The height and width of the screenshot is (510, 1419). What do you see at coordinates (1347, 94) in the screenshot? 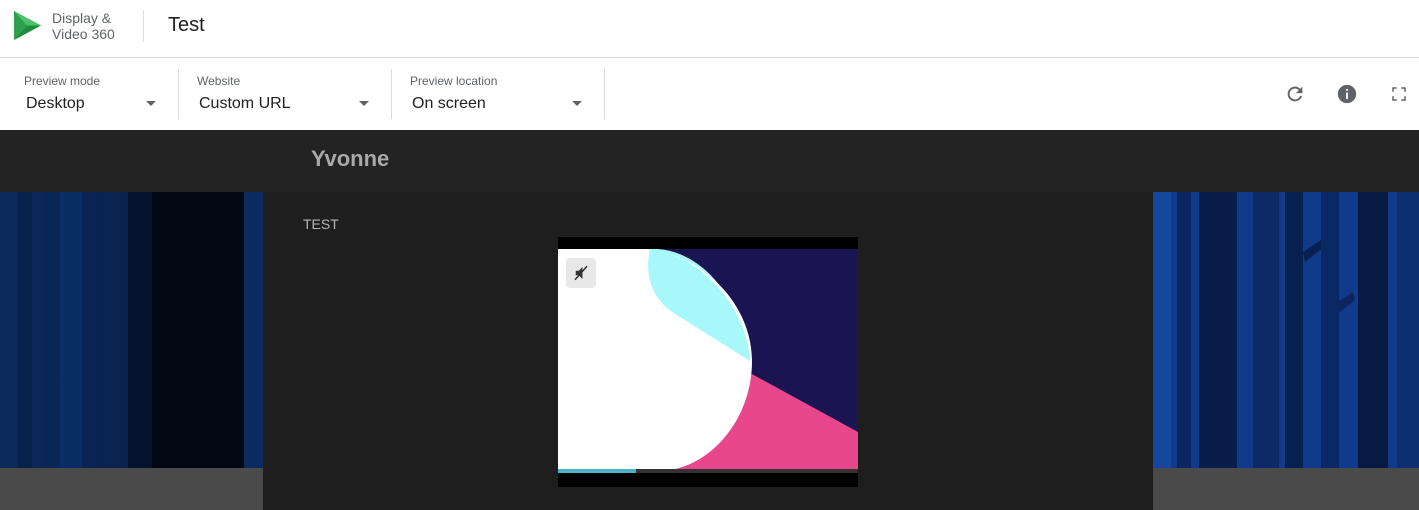
I see `info-icon` at bounding box center [1347, 94].